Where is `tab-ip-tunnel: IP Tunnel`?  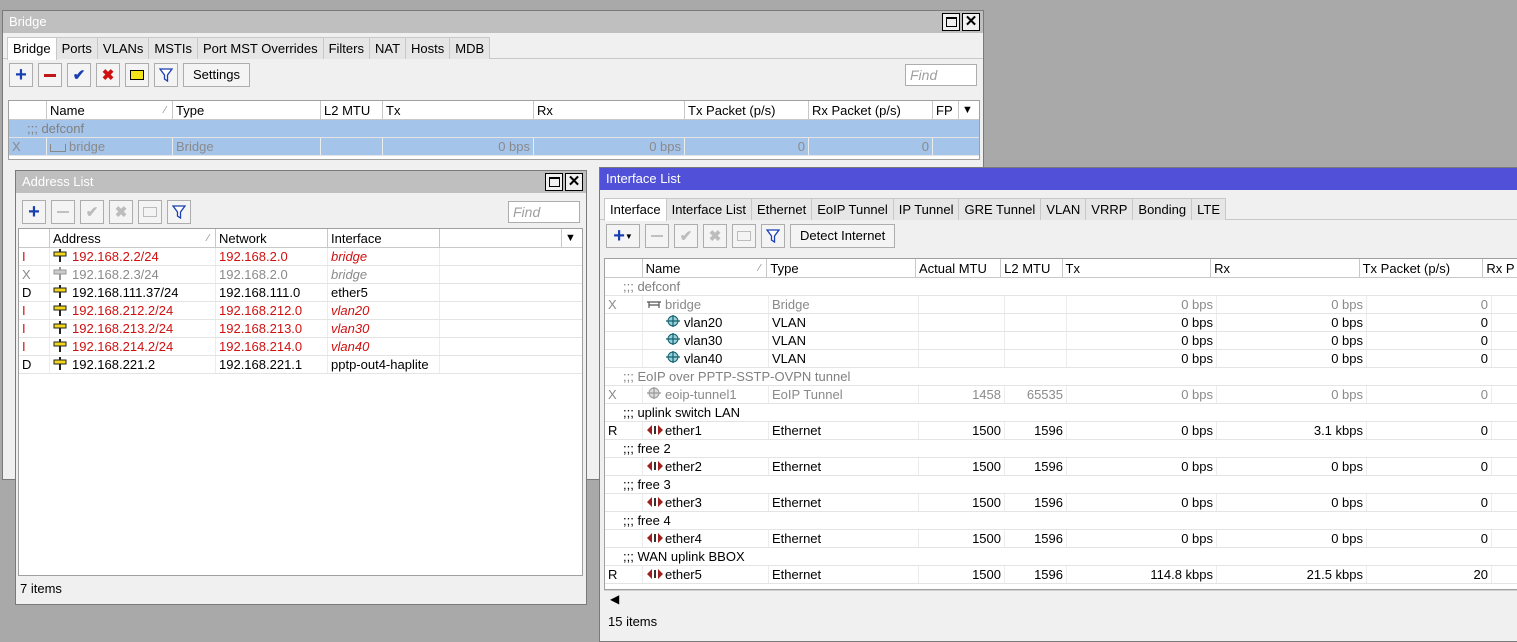 tab-ip-tunnel: IP Tunnel is located at coordinates (926, 209).